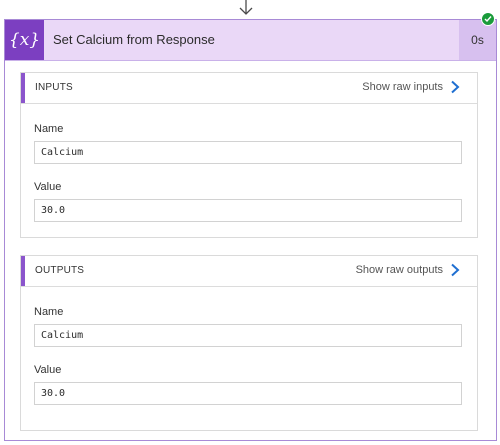 The width and height of the screenshot is (500, 445). Describe the element at coordinates (477, 40) in the screenshot. I see `duration-badge: 0s` at that location.